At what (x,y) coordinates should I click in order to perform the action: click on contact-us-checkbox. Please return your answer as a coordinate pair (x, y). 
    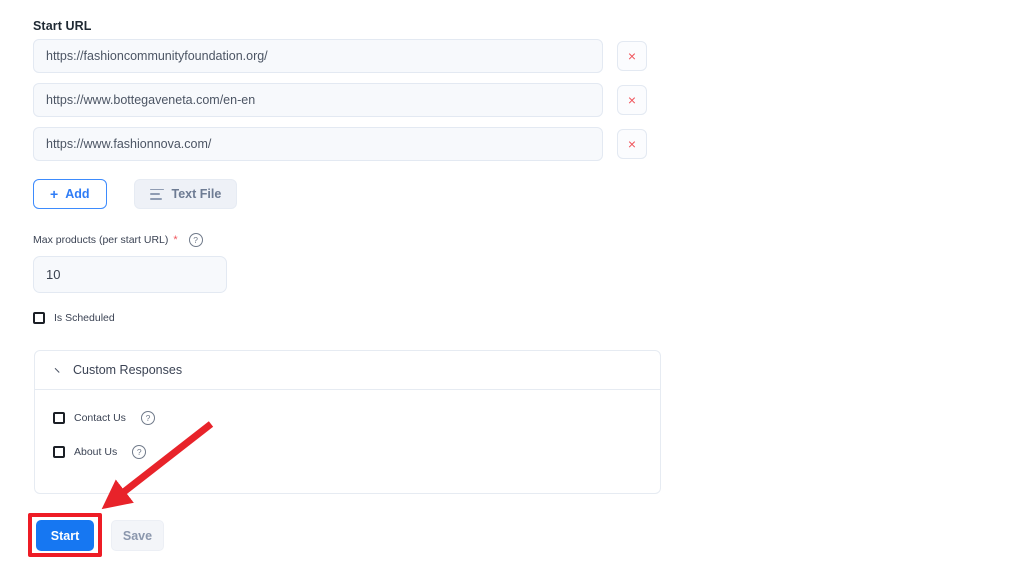
    Looking at the image, I should click on (59, 418).